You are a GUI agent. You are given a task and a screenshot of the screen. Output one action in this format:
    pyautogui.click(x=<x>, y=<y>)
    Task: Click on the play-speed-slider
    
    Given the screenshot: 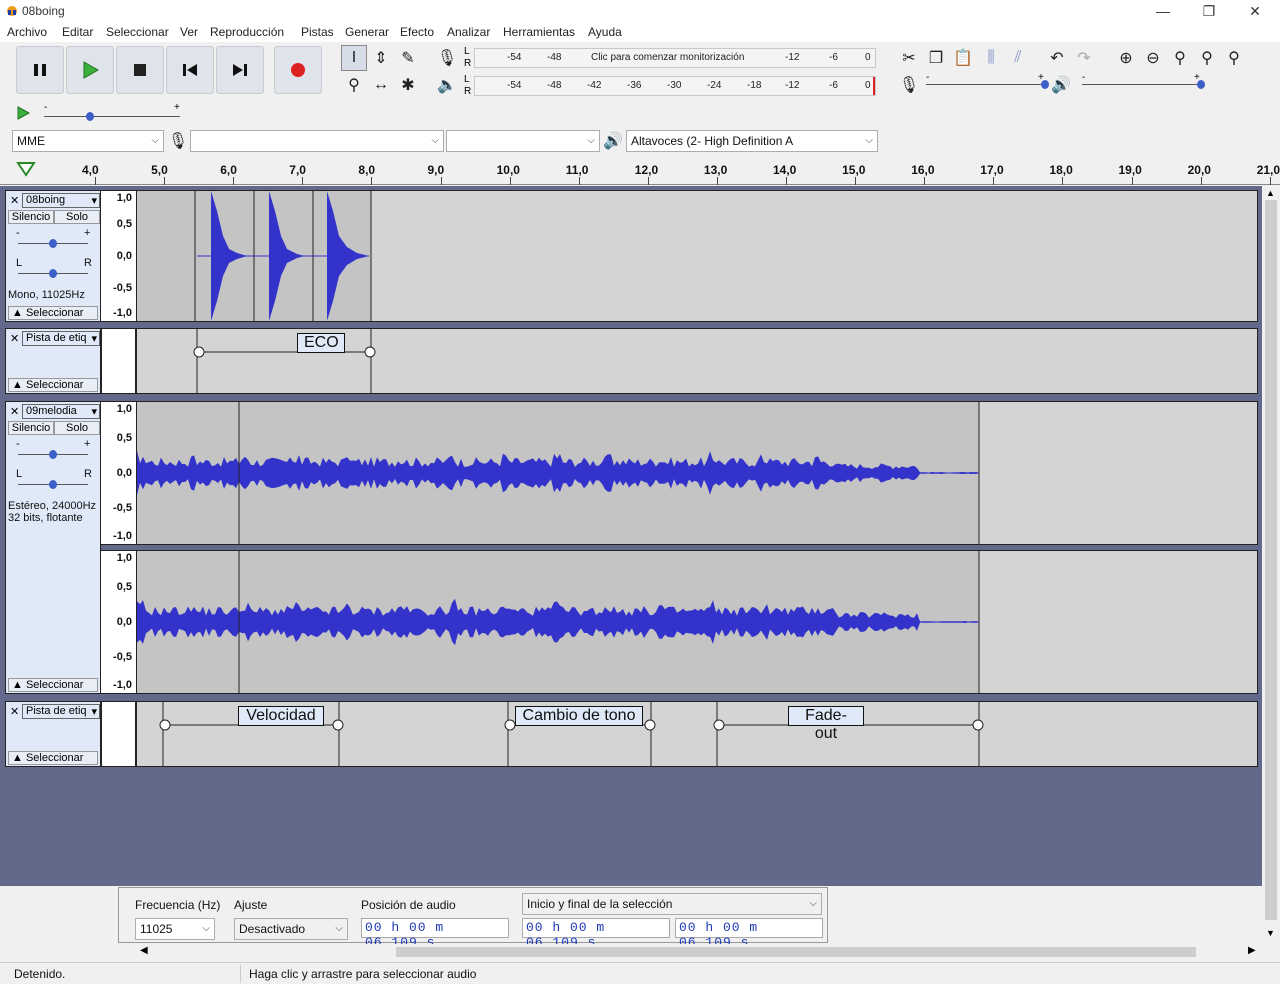 What is the action you would take?
    pyautogui.click(x=112, y=117)
    